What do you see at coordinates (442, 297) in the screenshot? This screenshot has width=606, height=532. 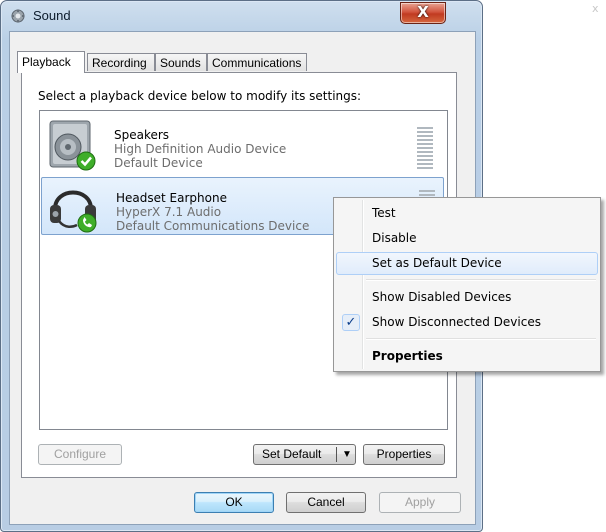 I see `menu-item-label: Show Disabled Devices` at bounding box center [442, 297].